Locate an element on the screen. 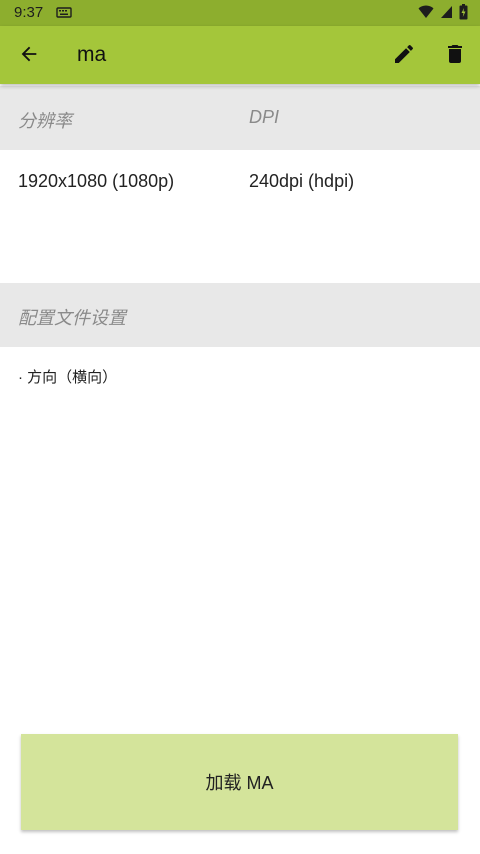 This screenshot has height=854, width=480. app-bar: ma is located at coordinates (240, 55).